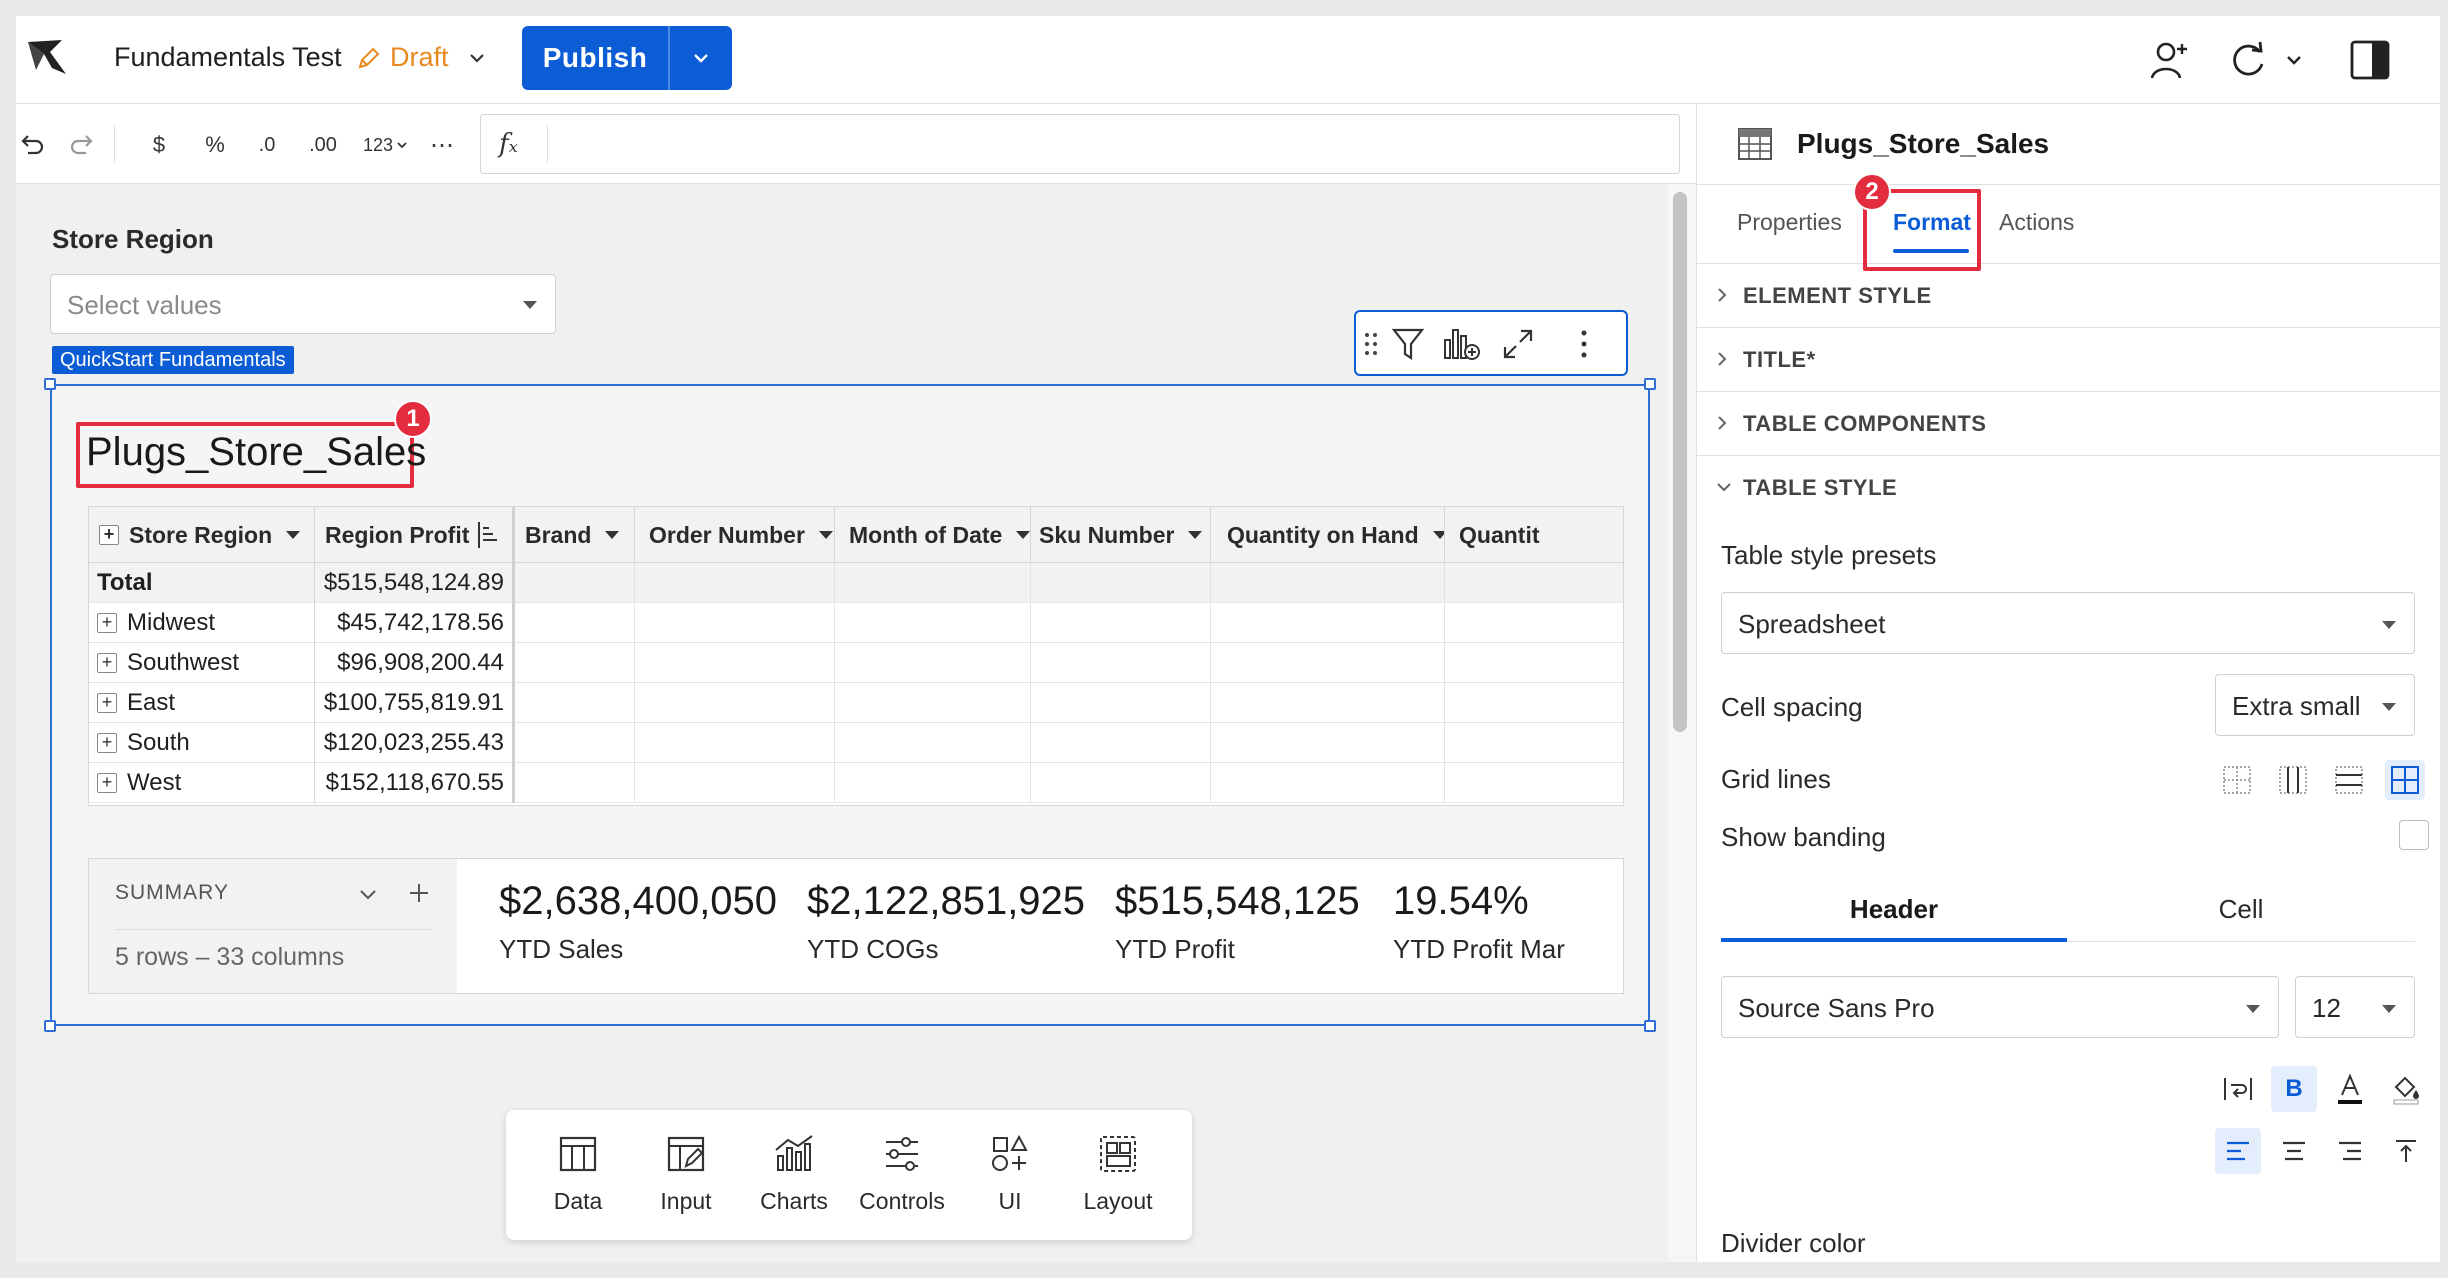 This screenshot has width=2448, height=1278. Describe the element at coordinates (1121, 743) in the screenshot. I see `empty-cell` at that location.